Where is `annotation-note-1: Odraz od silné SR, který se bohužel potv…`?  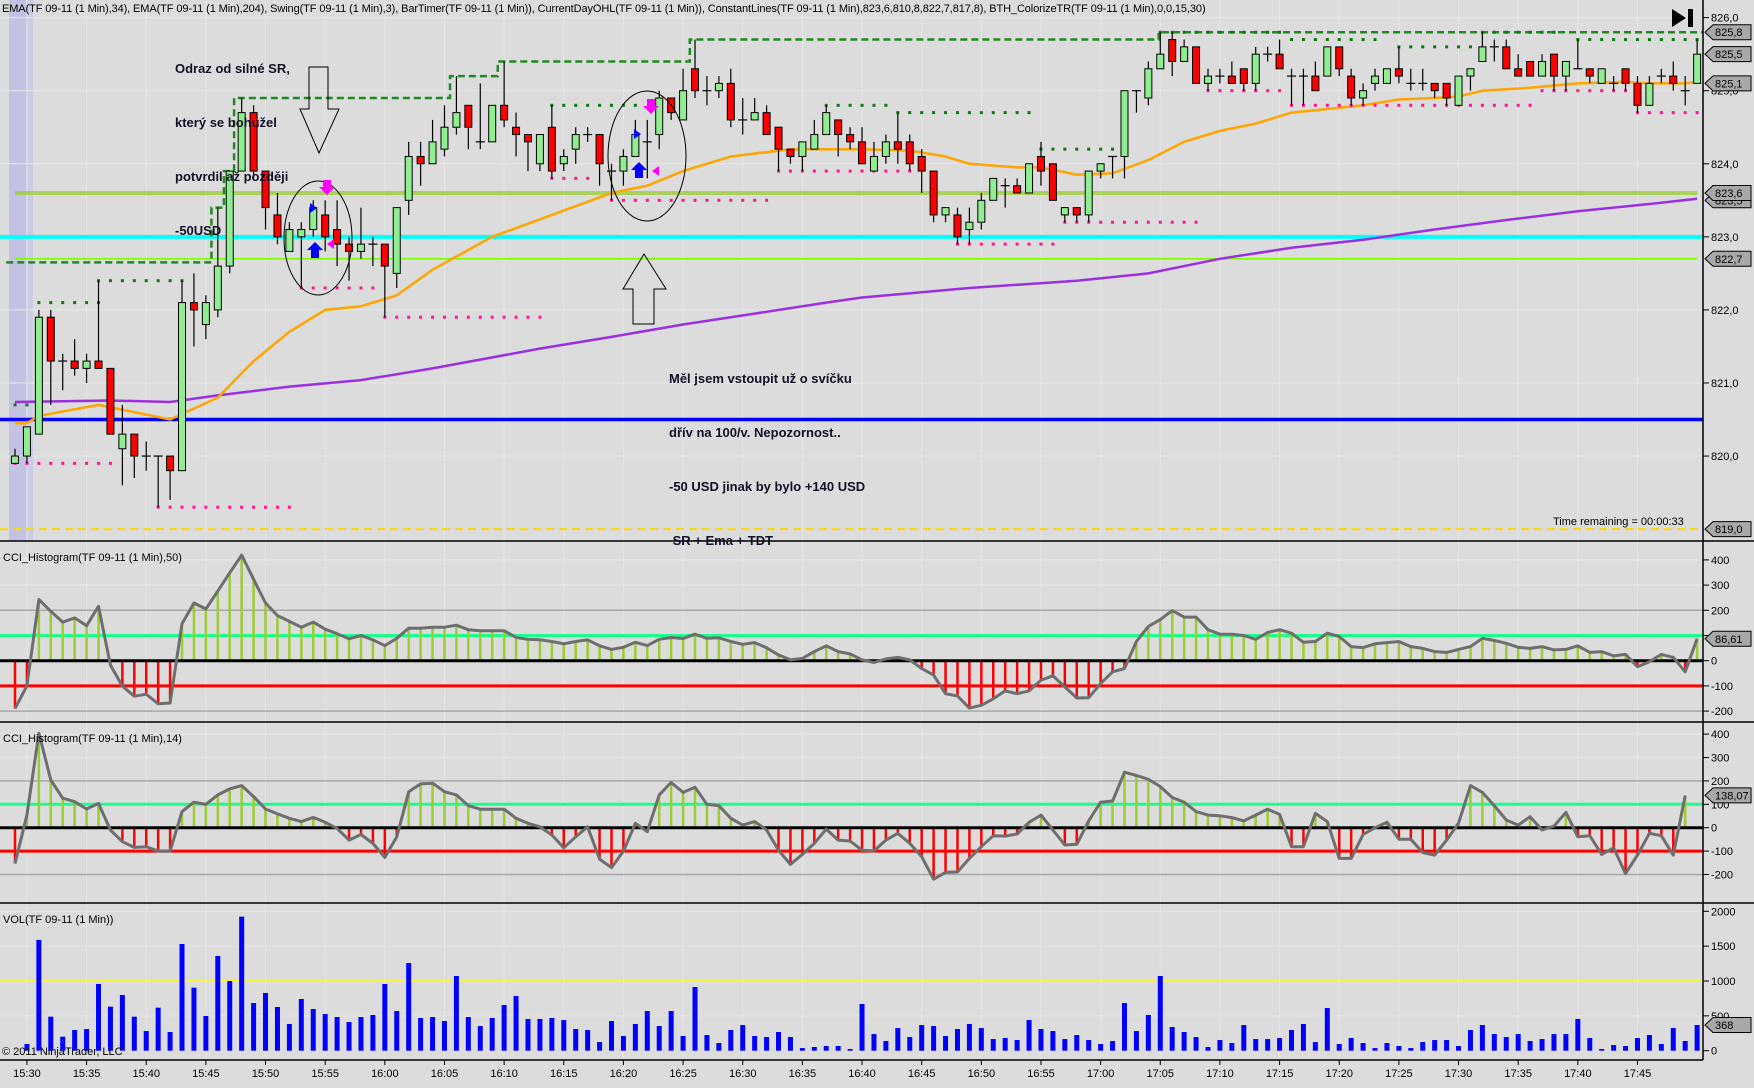
annotation-note-1: Odraz od silné SR, který se bohužel potv… is located at coordinates (232, 150).